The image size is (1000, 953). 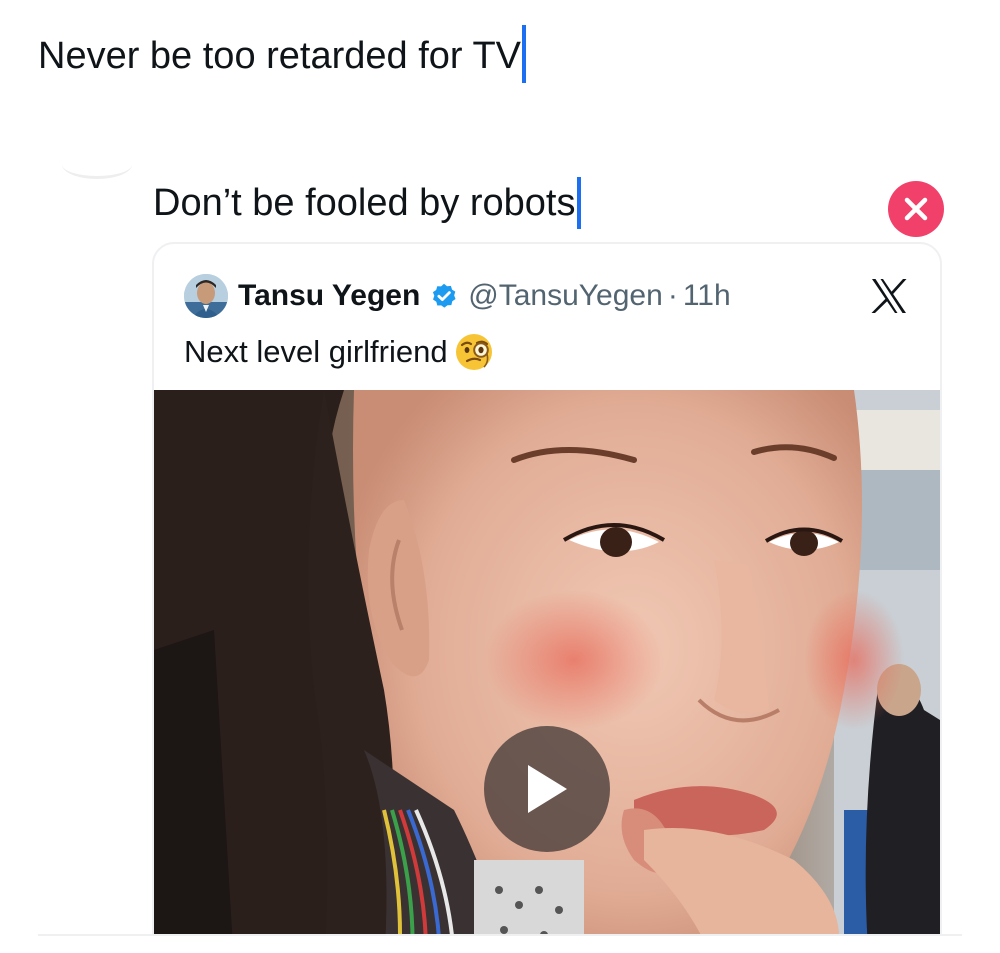 I want to click on play-icon, so click(x=547, y=789).